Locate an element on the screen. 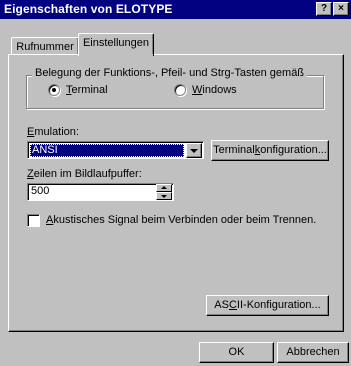  emulation-label: Emulation: is located at coordinates (53, 132).